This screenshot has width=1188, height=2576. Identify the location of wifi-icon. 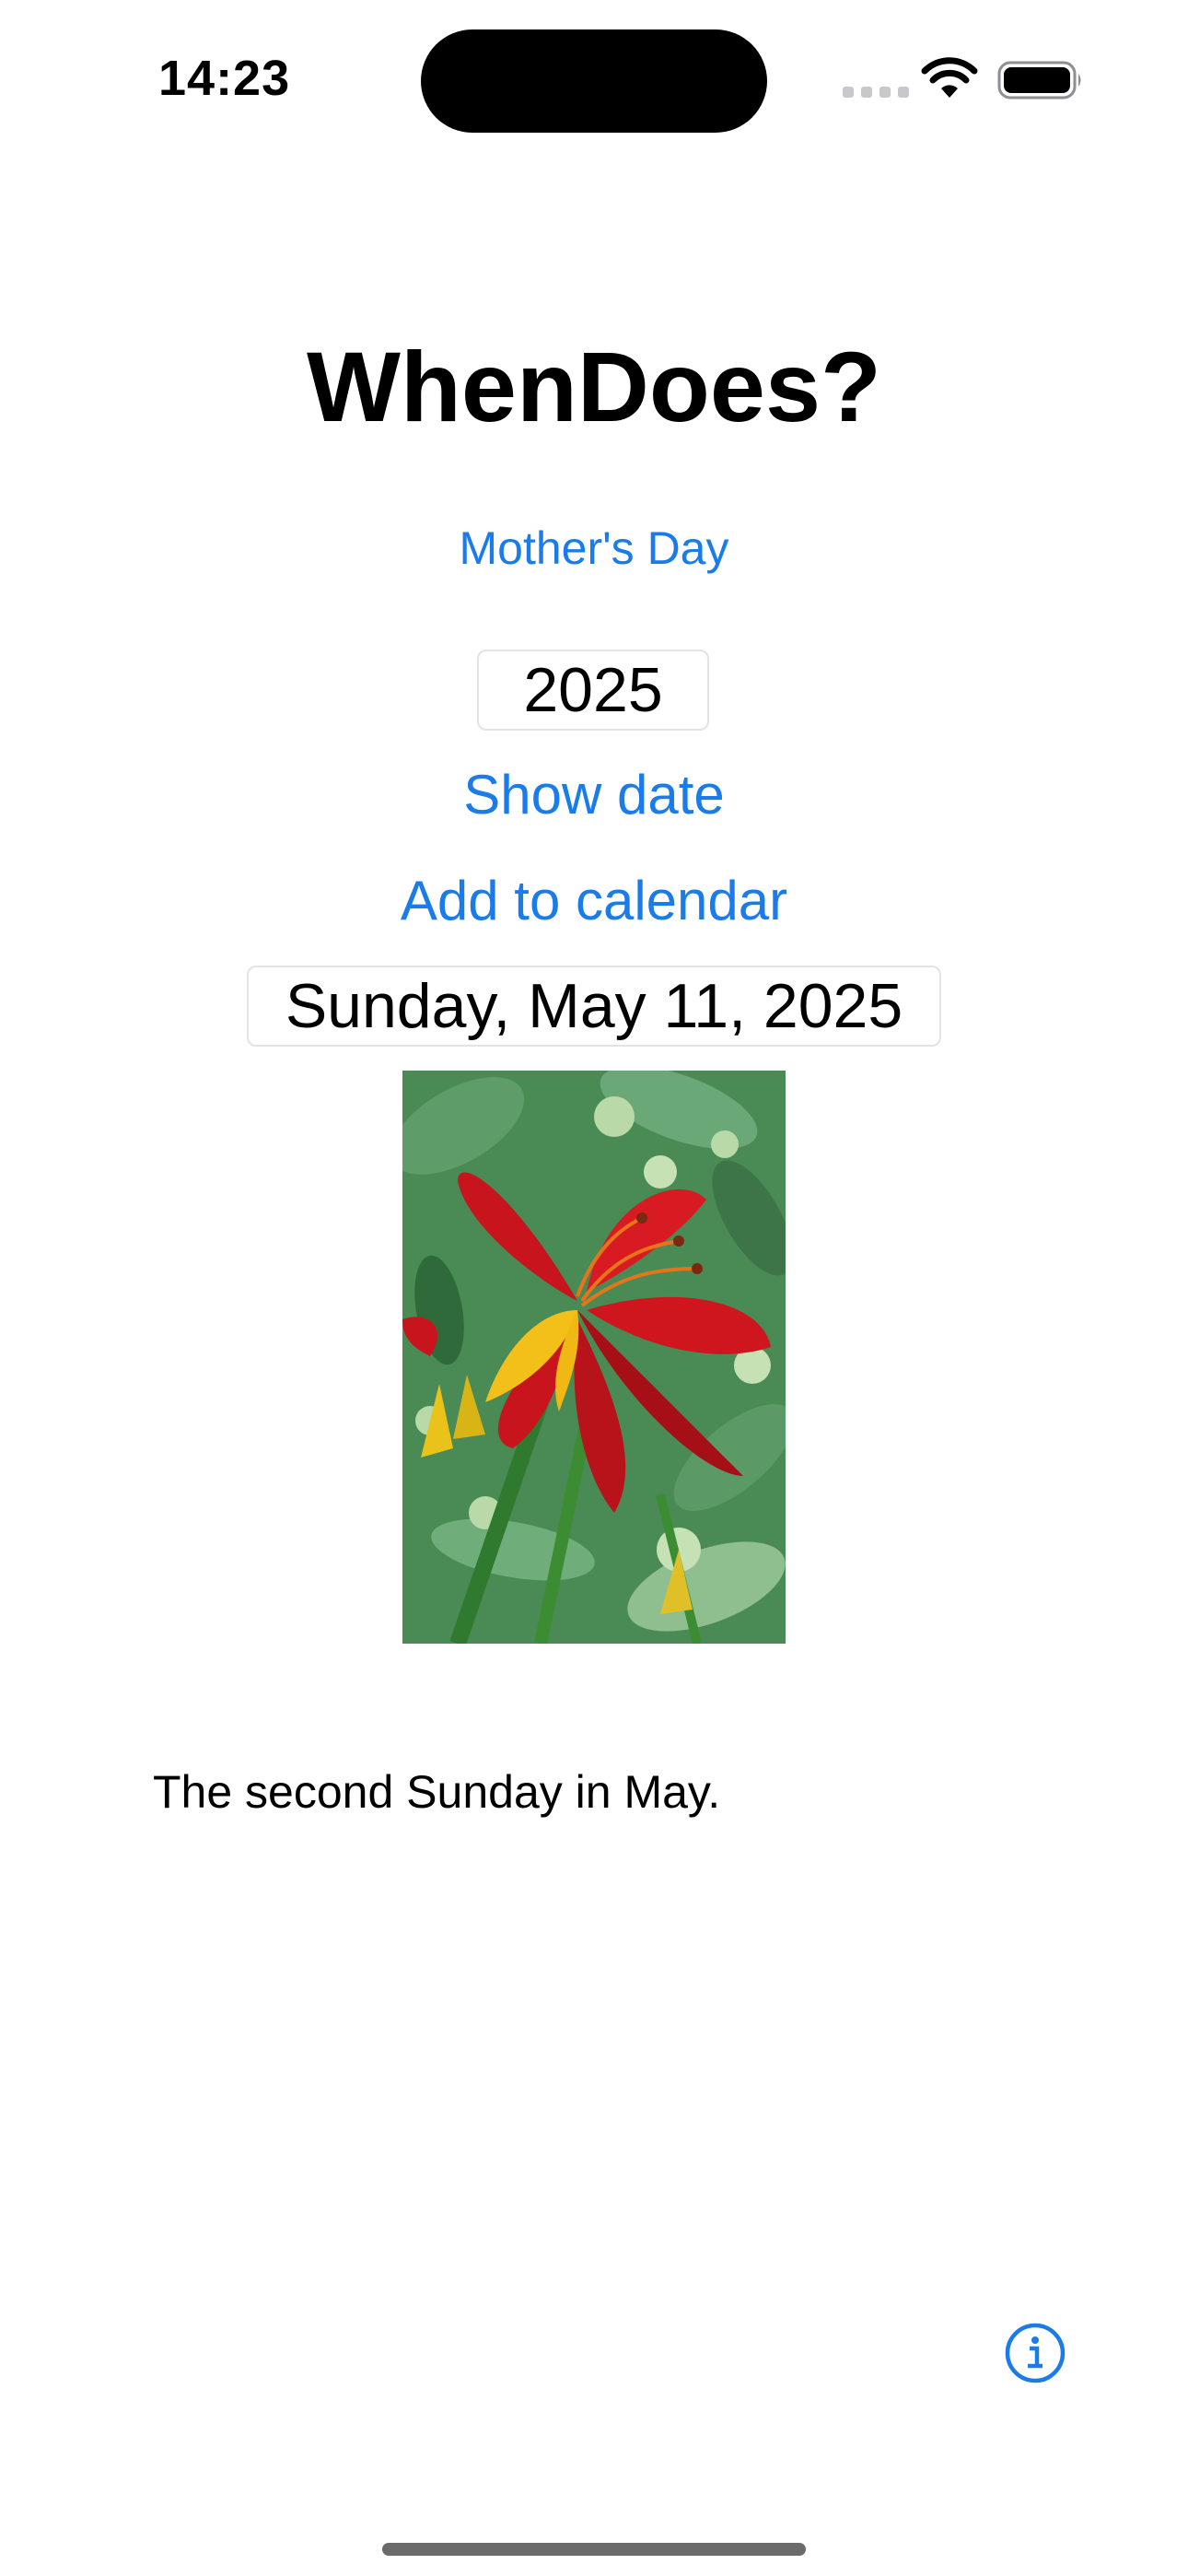
(949, 77).